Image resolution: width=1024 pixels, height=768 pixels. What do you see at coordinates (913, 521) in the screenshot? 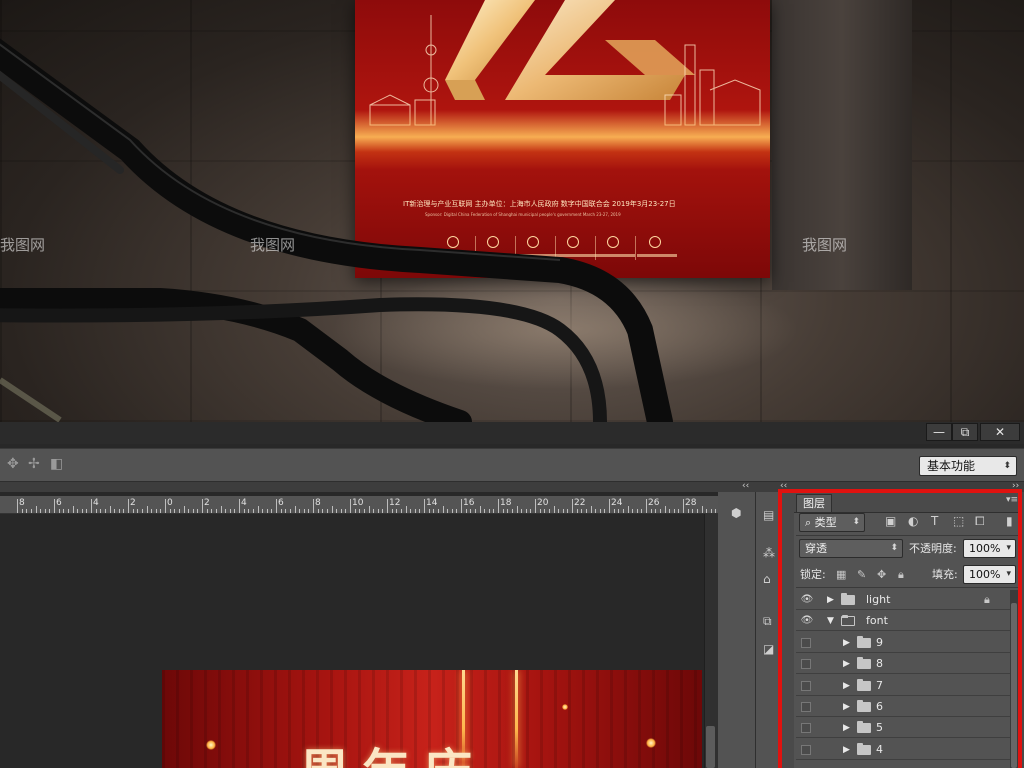
I see `adjustment-filter-icon: ◐` at bounding box center [913, 521].